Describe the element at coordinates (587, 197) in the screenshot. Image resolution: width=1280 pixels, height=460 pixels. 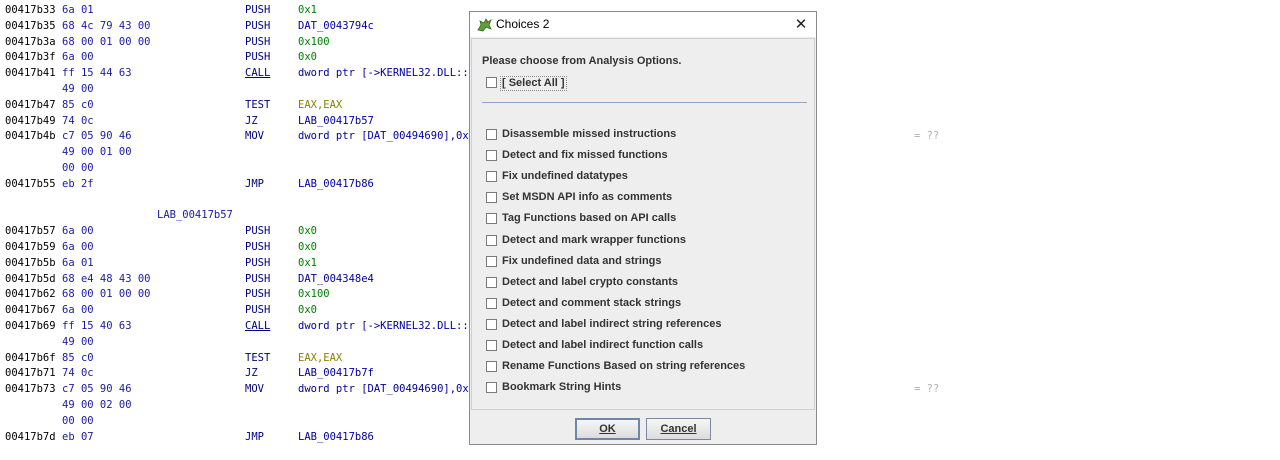
I see `analysis-option-label: Set MSDN API info as comments` at that location.